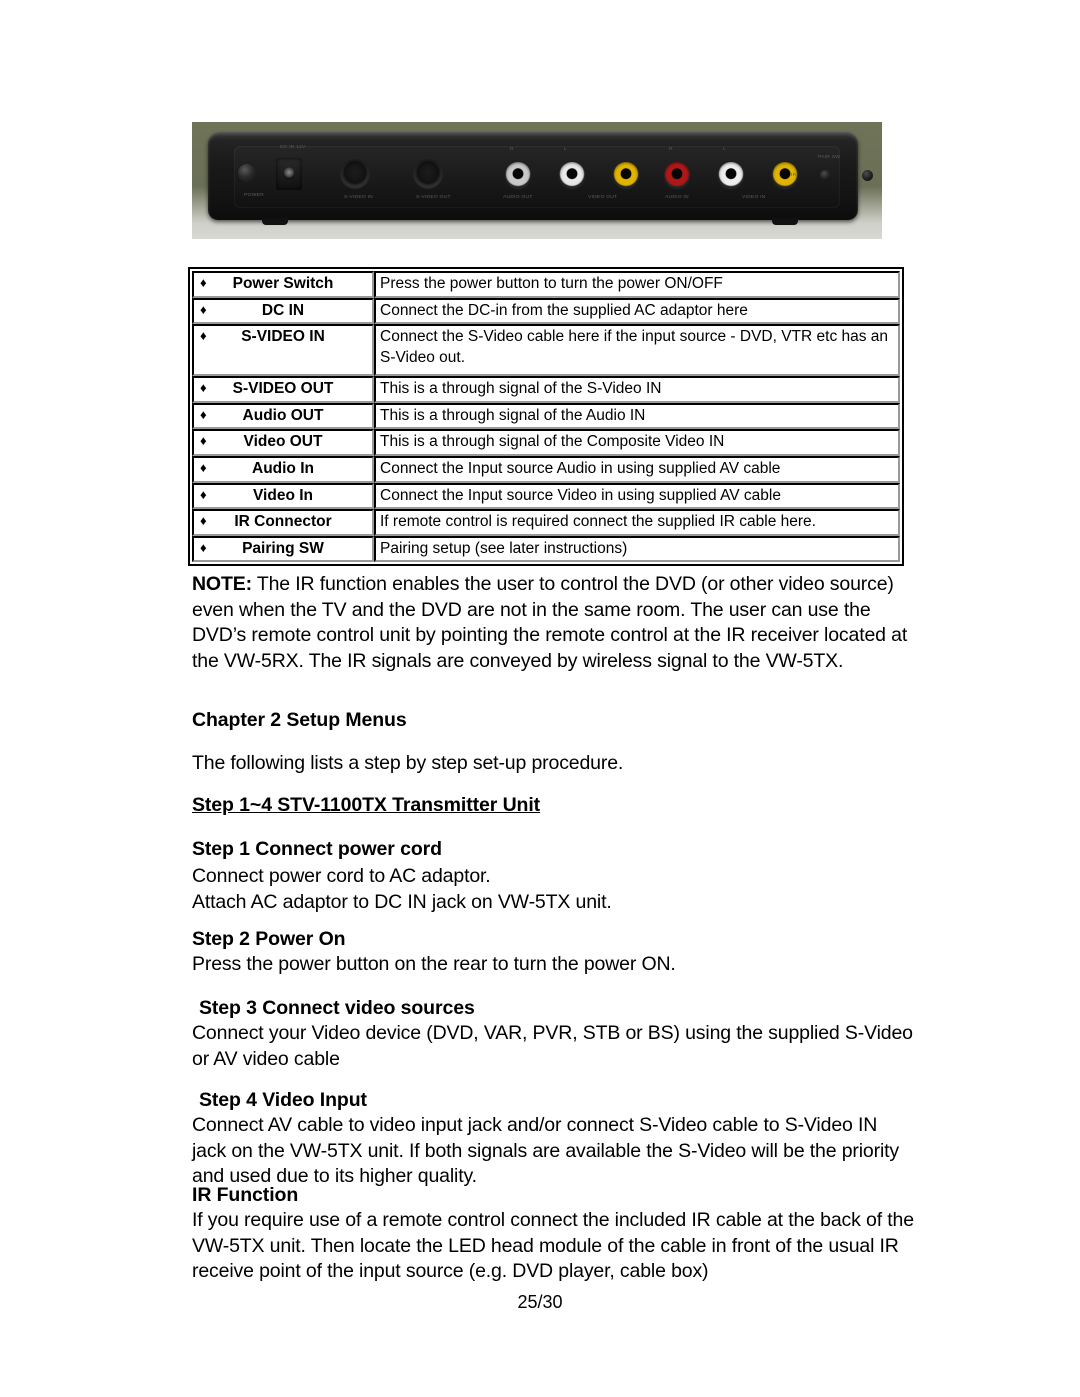 The width and height of the screenshot is (1080, 1397). I want to click on connector-name-cell: ♦ Audio In, so click(283, 469).